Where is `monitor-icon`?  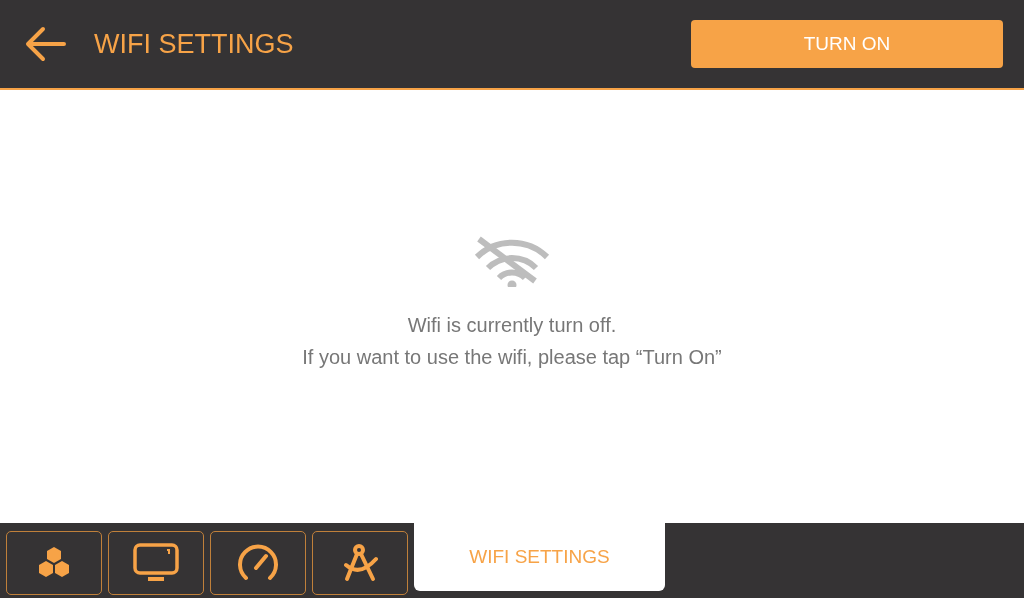 monitor-icon is located at coordinates (156, 563).